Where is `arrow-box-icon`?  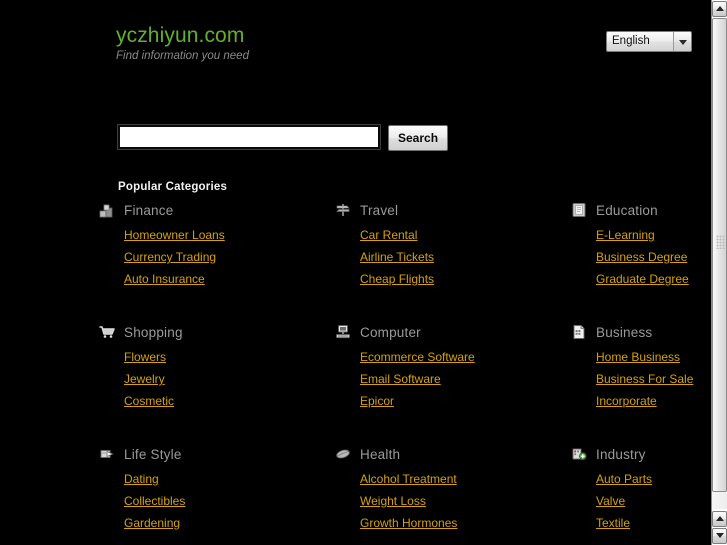
arrow-box-icon is located at coordinates (107, 454).